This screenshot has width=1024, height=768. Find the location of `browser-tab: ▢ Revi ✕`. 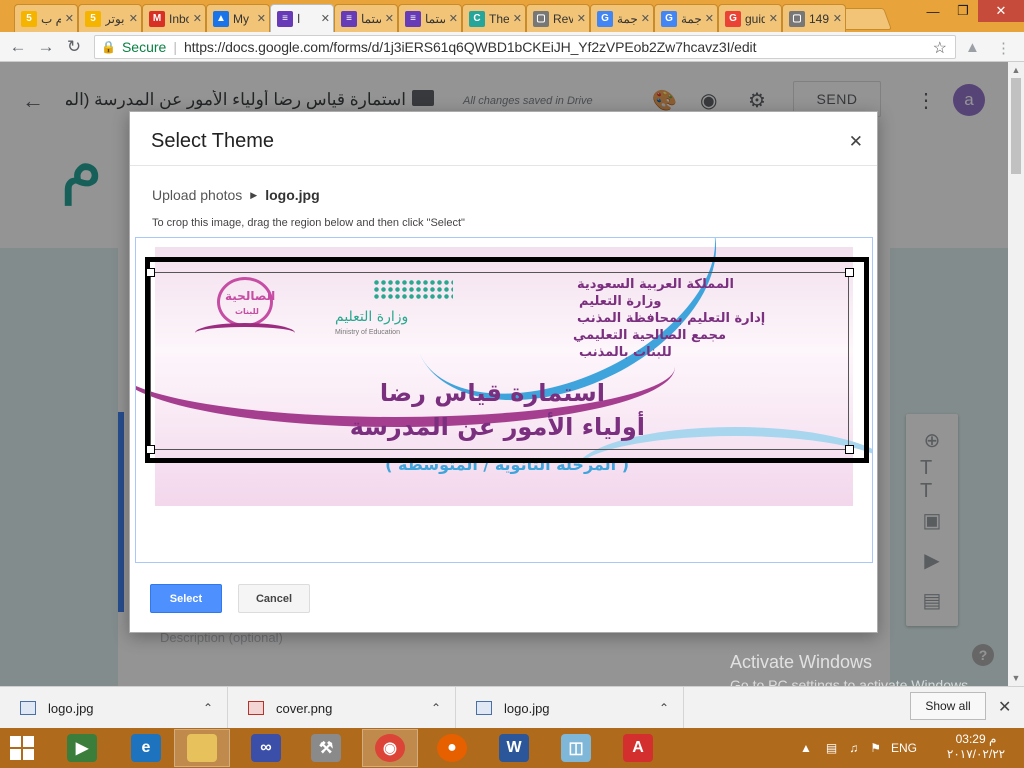

browser-tab: ▢ Revi ✕ is located at coordinates (558, 18).